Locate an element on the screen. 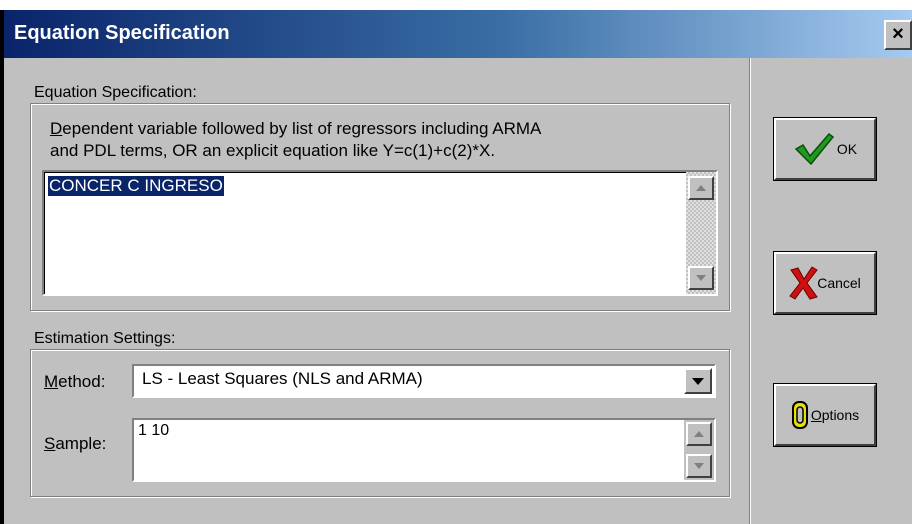 Image resolution: width=912 pixels, height=524 pixels. sample-scroll-up-button is located at coordinates (699, 434).